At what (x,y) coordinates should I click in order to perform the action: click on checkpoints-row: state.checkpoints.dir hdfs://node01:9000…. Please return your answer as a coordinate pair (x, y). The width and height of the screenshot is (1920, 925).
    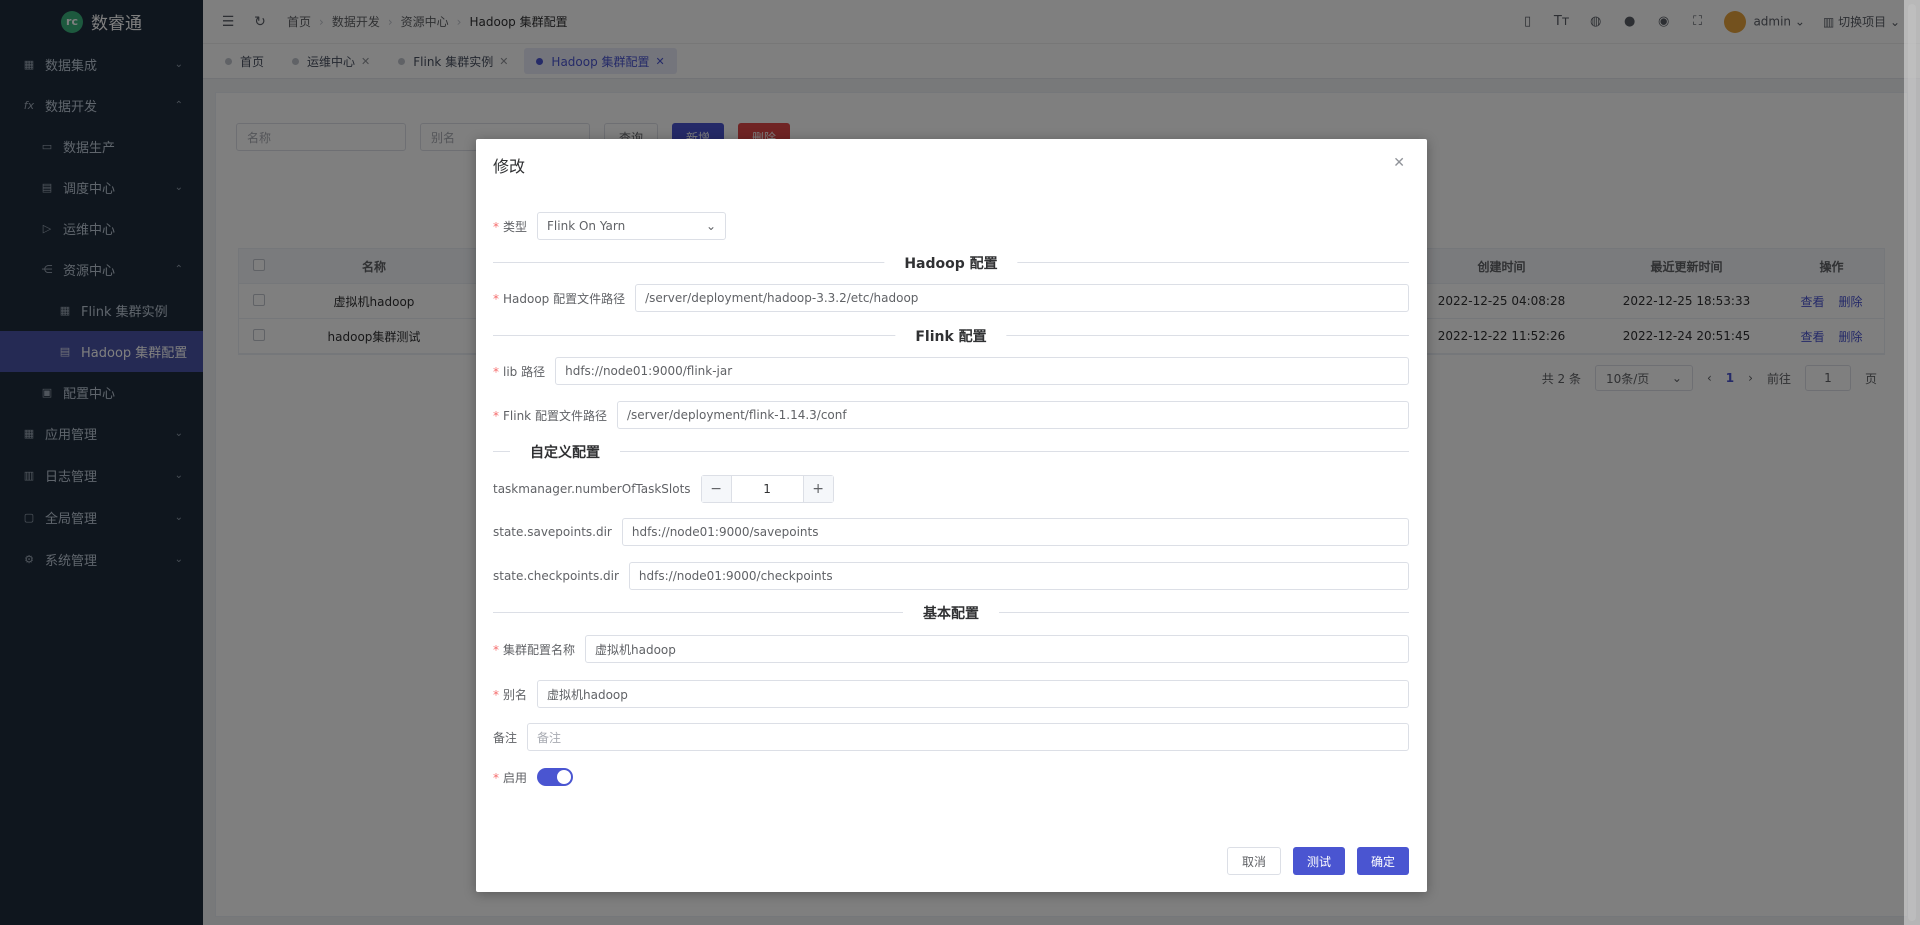
    Looking at the image, I should click on (951, 576).